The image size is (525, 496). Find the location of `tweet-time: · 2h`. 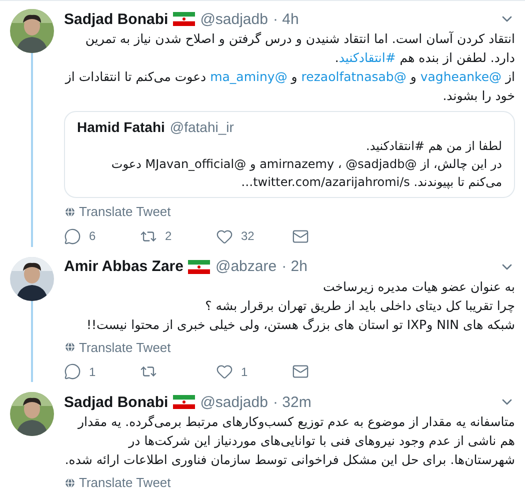

tweet-time: · 2h is located at coordinates (295, 266).